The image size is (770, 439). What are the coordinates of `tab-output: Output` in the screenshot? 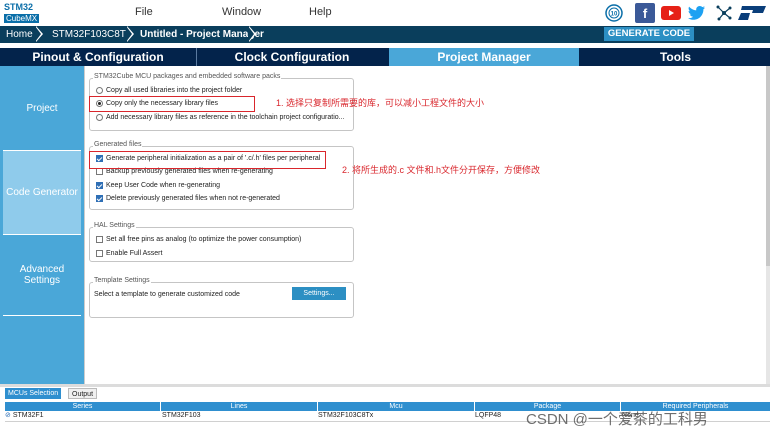 It's located at (83, 393).